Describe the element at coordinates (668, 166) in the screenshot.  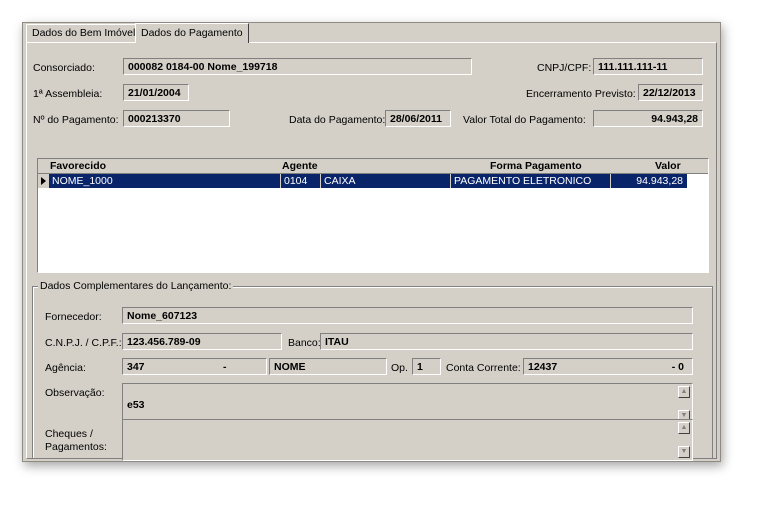
I see `column-header-valor: Valor` at that location.